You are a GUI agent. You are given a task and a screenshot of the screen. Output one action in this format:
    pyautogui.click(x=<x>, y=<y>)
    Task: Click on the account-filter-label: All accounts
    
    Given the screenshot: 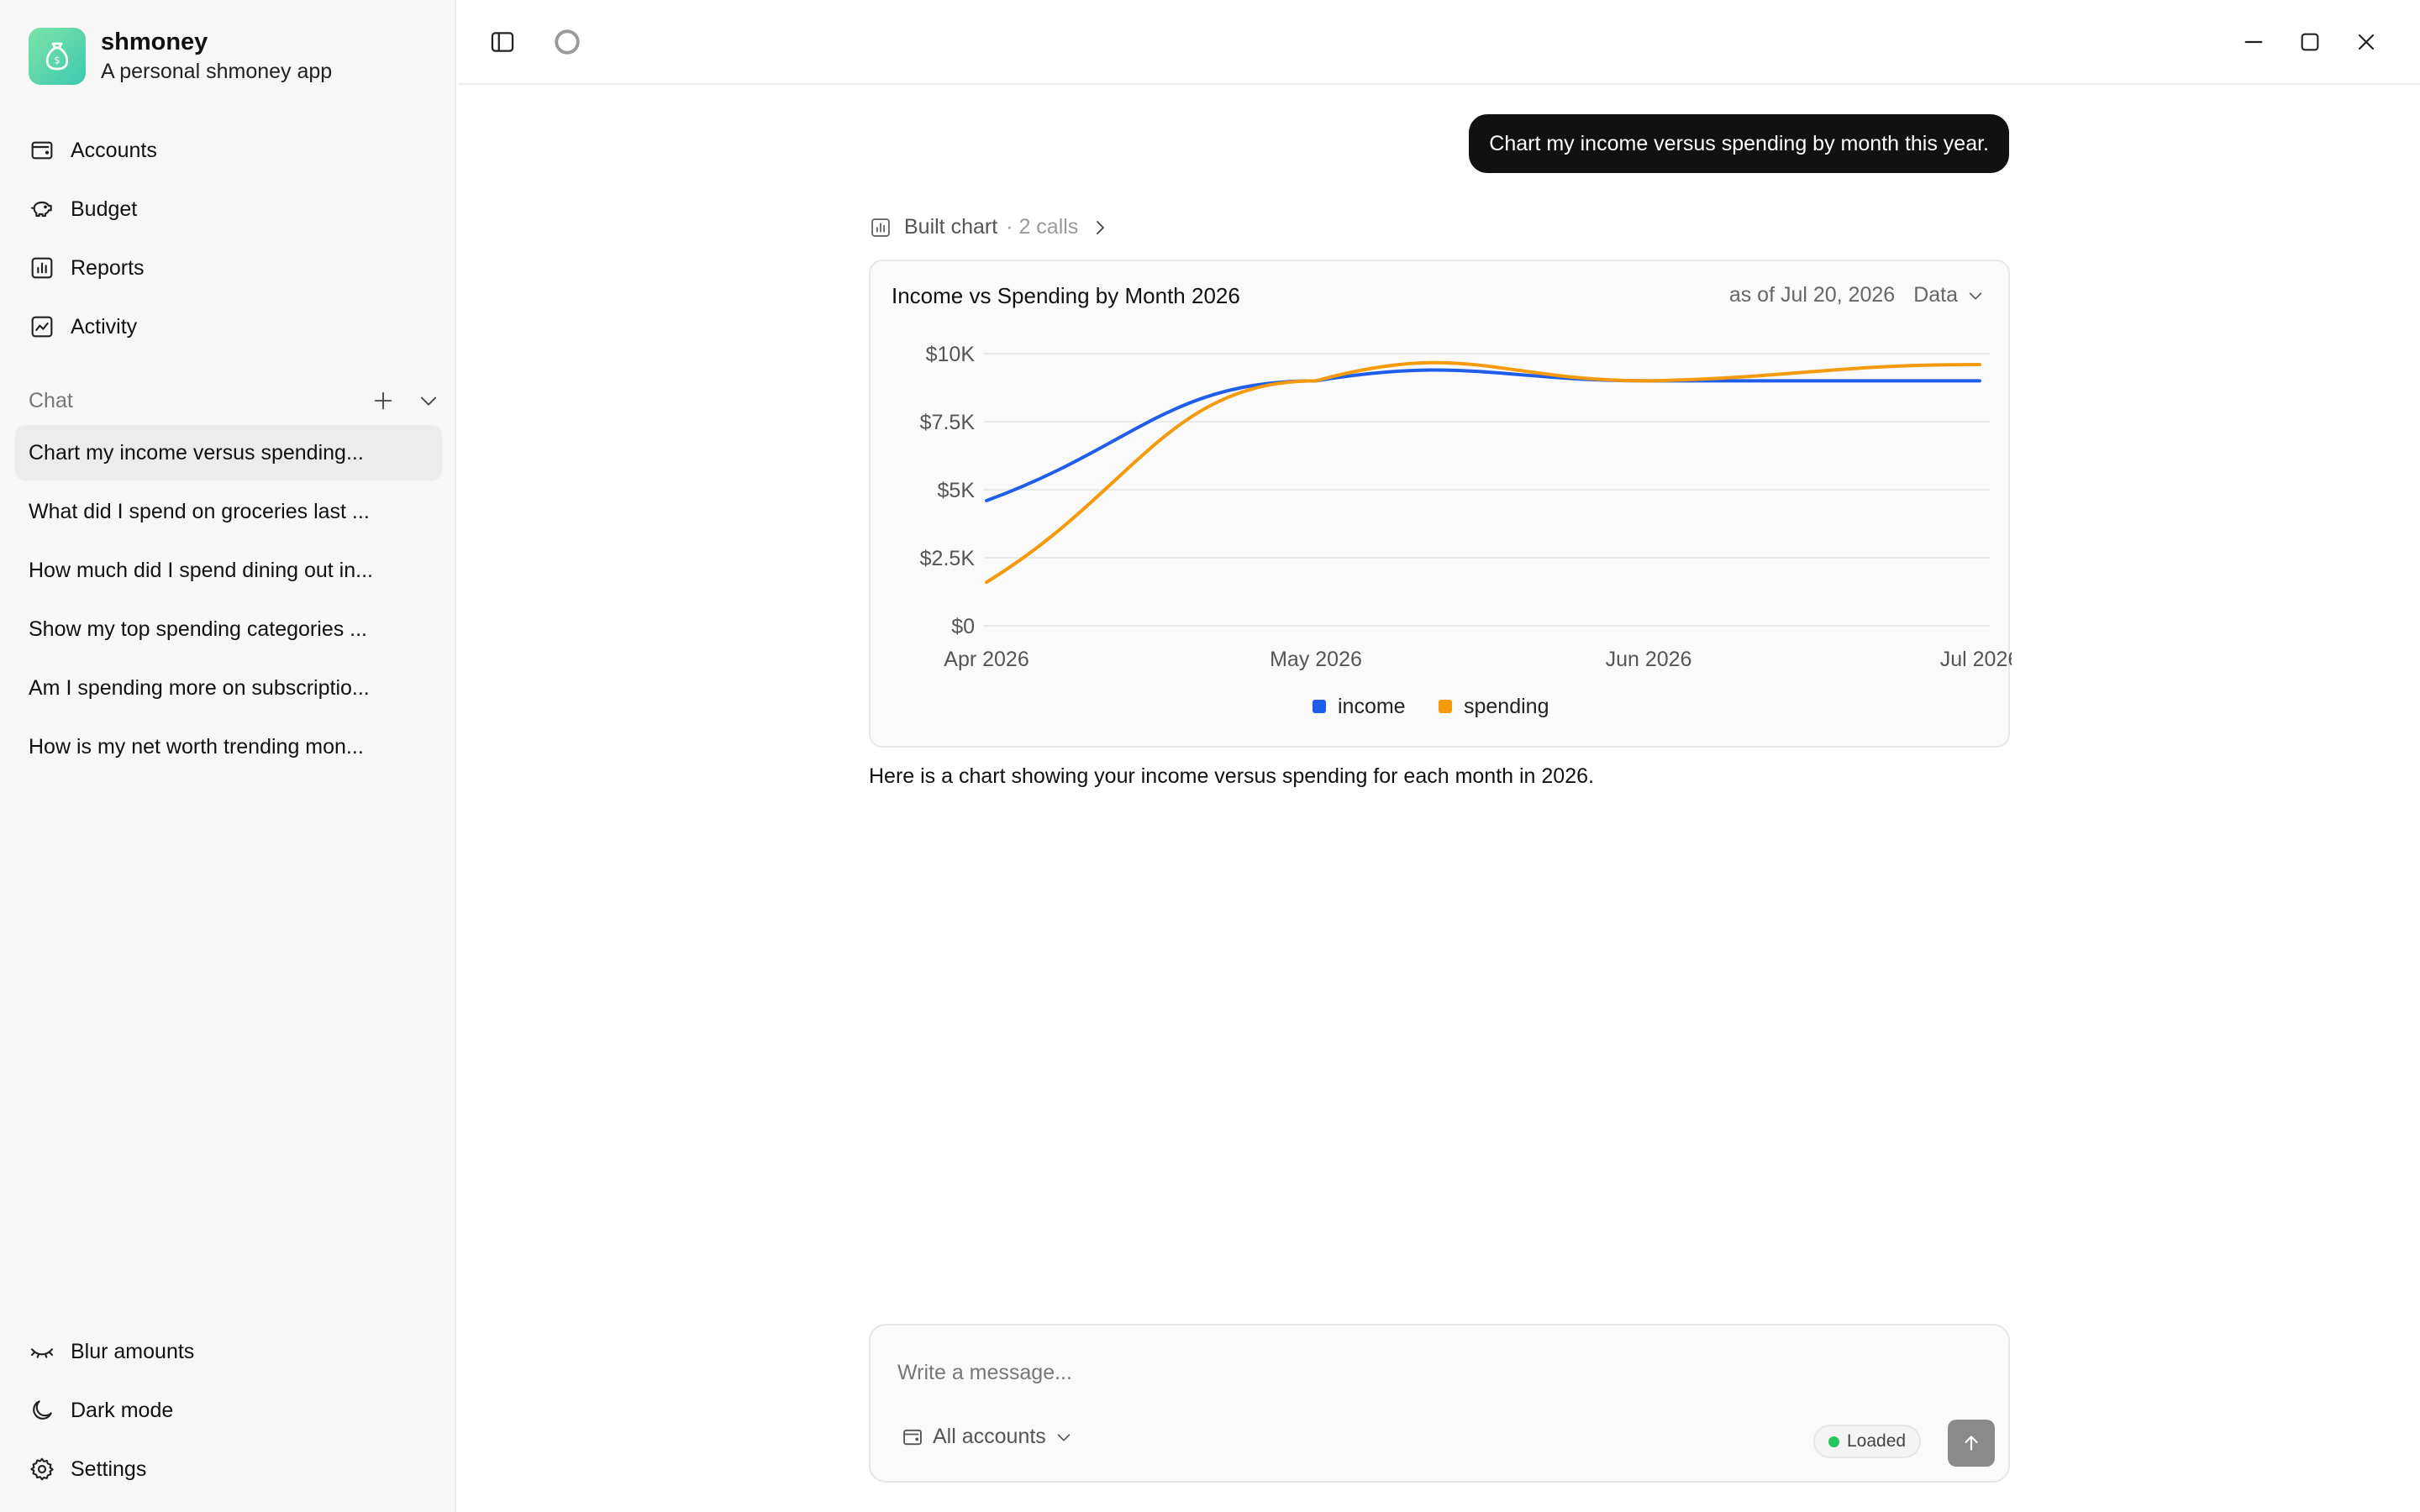 What is the action you would take?
    pyautogui.click(x=990, y=1436)
    